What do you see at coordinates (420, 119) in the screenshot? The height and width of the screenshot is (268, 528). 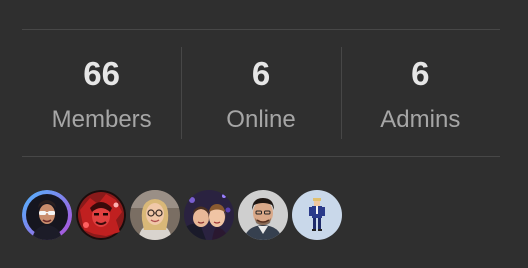 I see `stat-label: Admins` at bounding box center [420, 119].